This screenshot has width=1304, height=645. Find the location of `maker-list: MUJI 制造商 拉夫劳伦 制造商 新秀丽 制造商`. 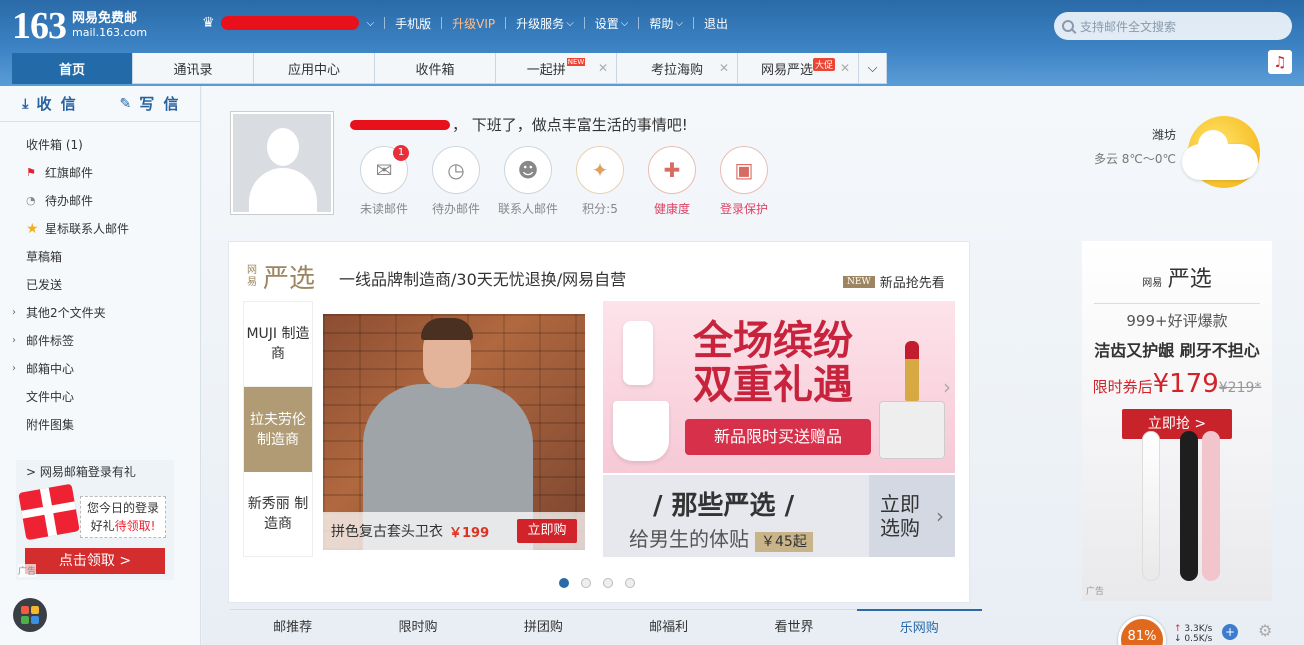

maker-list: MUJI 制造商 拉夫劳伦 制造商 新秀丽 制造商 is located at coordinates (278, 429).